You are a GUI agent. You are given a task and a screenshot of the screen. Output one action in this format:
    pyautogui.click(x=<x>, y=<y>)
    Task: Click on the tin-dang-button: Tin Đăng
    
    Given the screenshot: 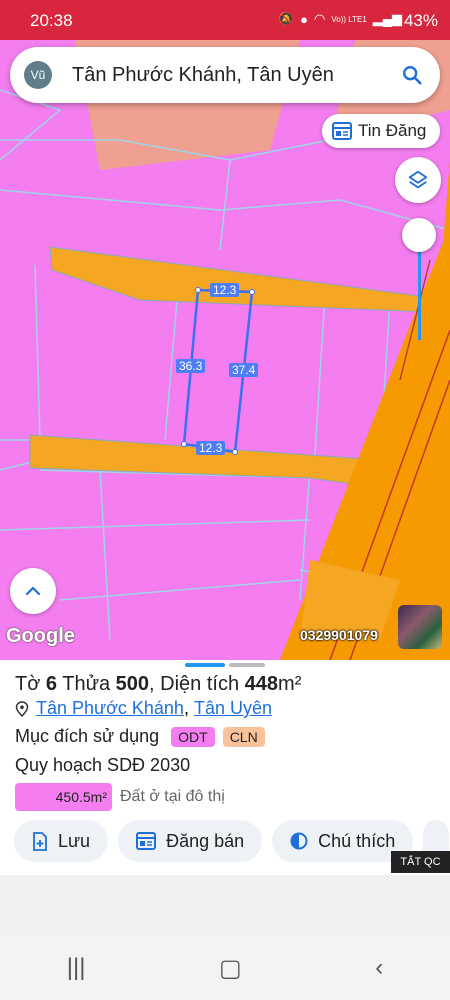 What is the action you would take?
    pyautogui.click(x=381, y=131)
    